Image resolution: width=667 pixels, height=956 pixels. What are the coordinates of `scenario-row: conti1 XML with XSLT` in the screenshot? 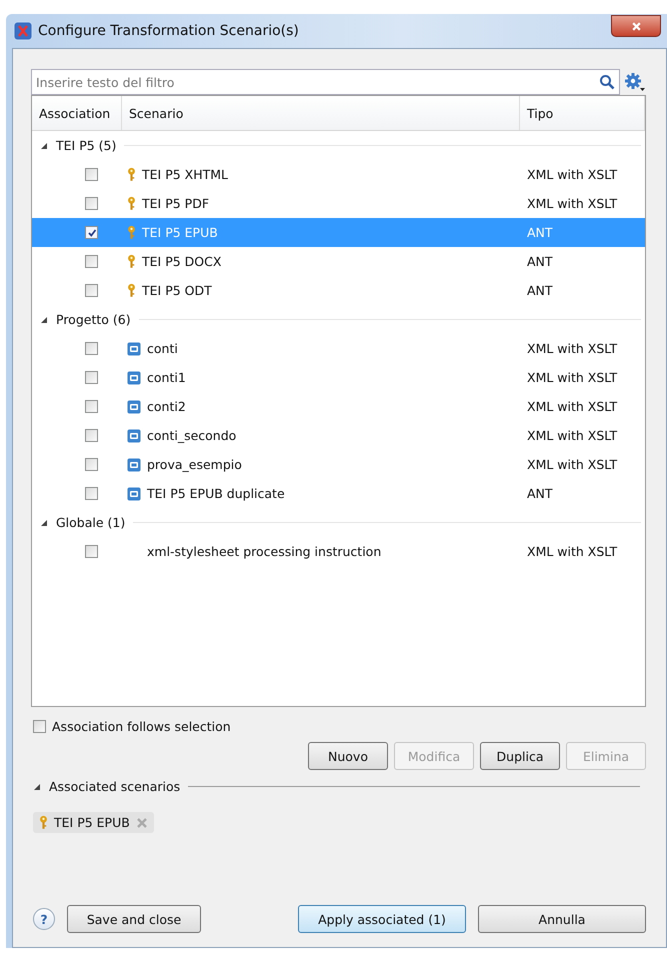 It's located at (338, 377).